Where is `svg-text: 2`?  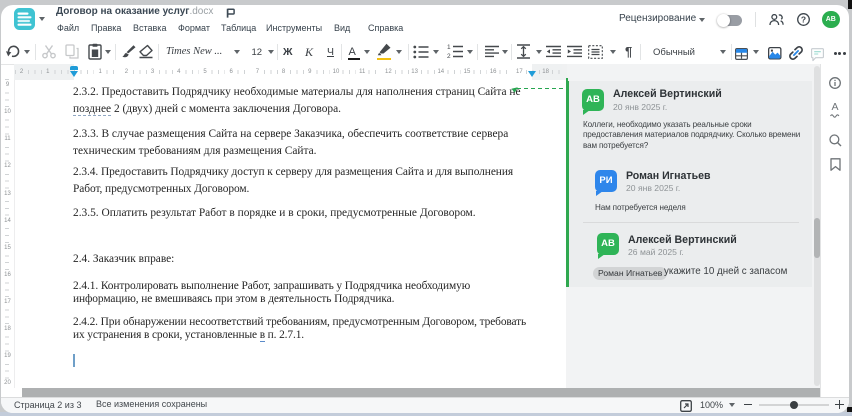
svg-text: 2 is located at coordinates (449, 56).